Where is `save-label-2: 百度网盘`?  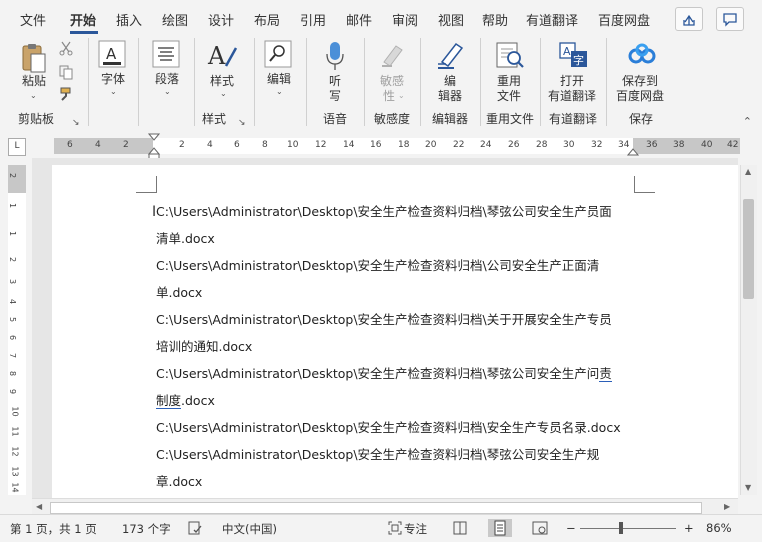 save-label-2: 百度网盘 is located at coordinates (640, 96).